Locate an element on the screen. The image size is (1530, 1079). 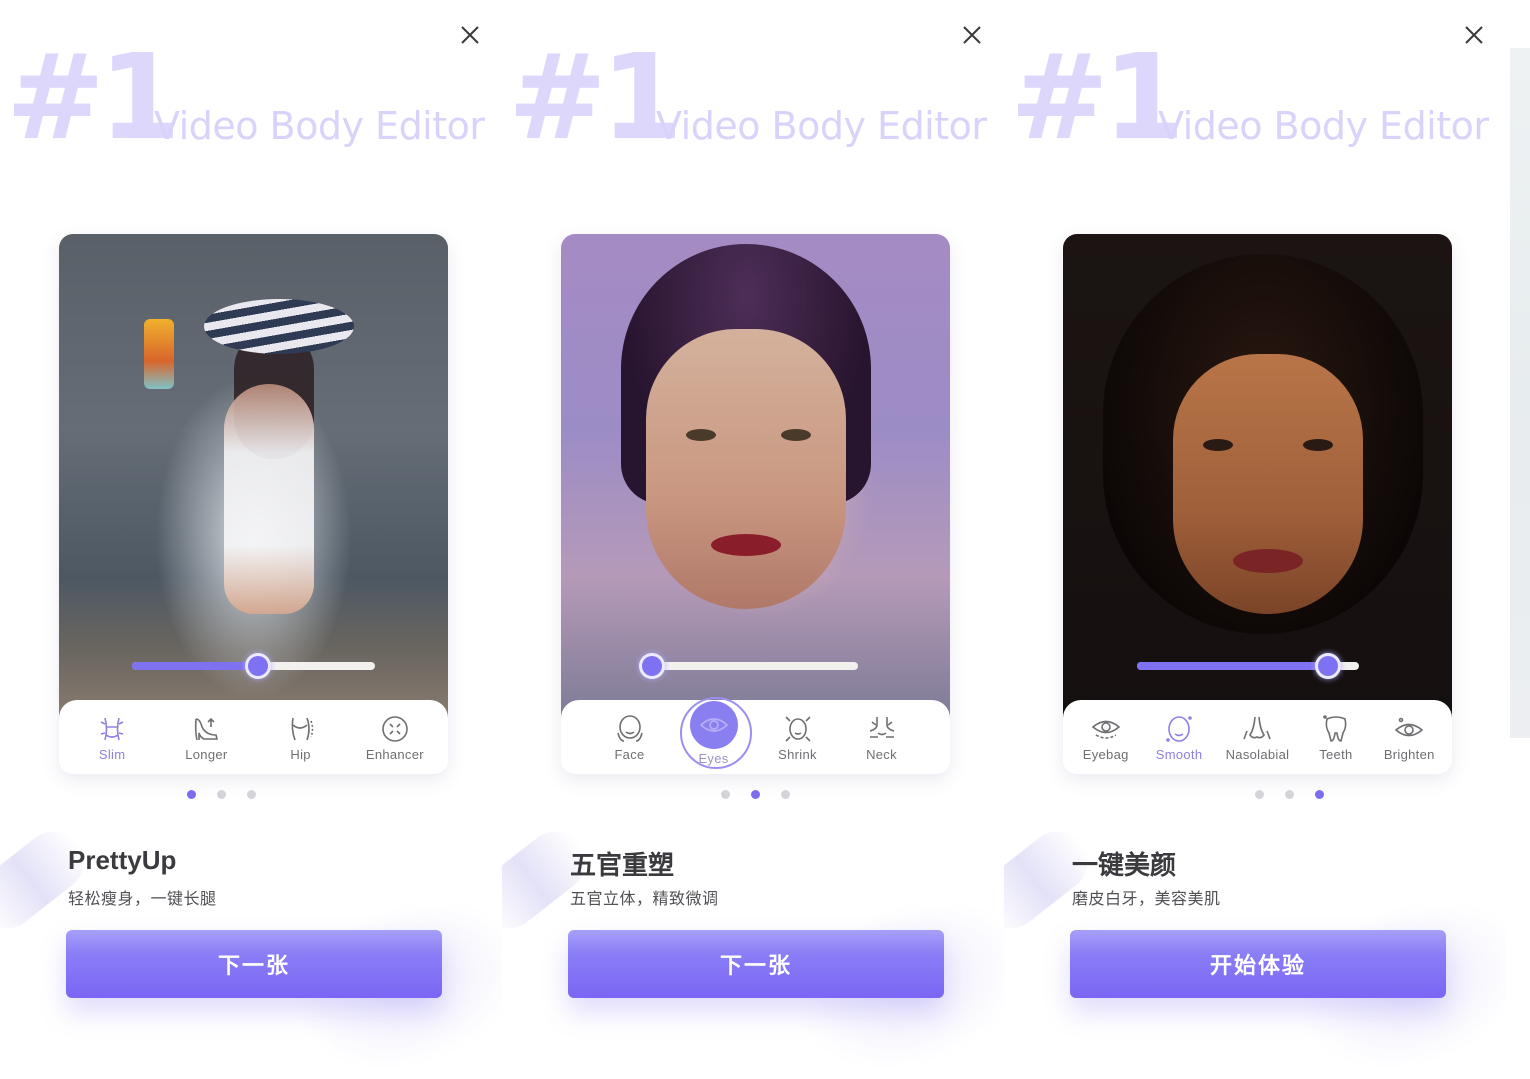
tool-slim: Slim is located at coordinates (112, 737).